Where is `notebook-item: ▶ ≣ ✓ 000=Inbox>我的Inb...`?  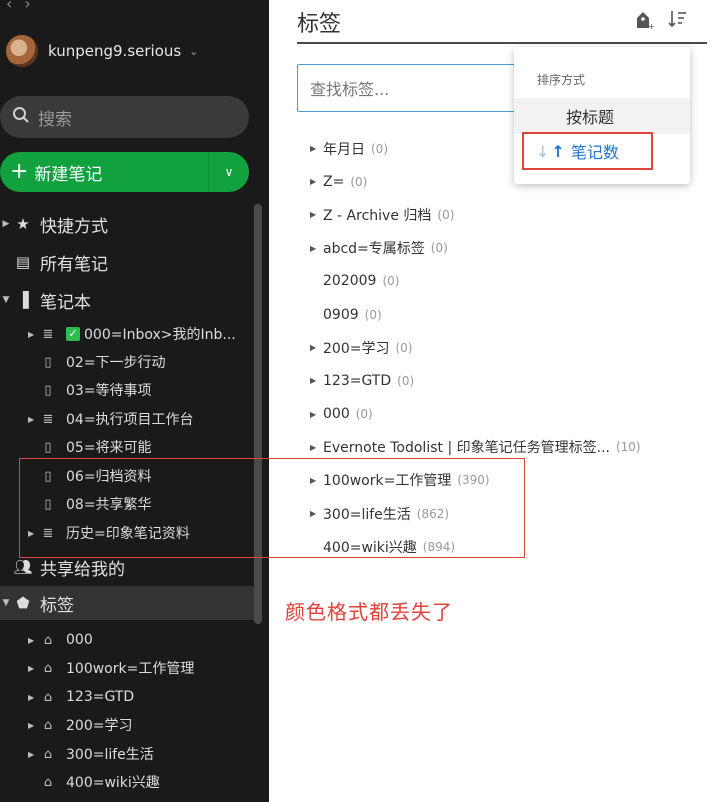
notebook-item: ▶ ≣ ✓ 000=Inbox>我的Inb... is located at coordinates (132, 334).